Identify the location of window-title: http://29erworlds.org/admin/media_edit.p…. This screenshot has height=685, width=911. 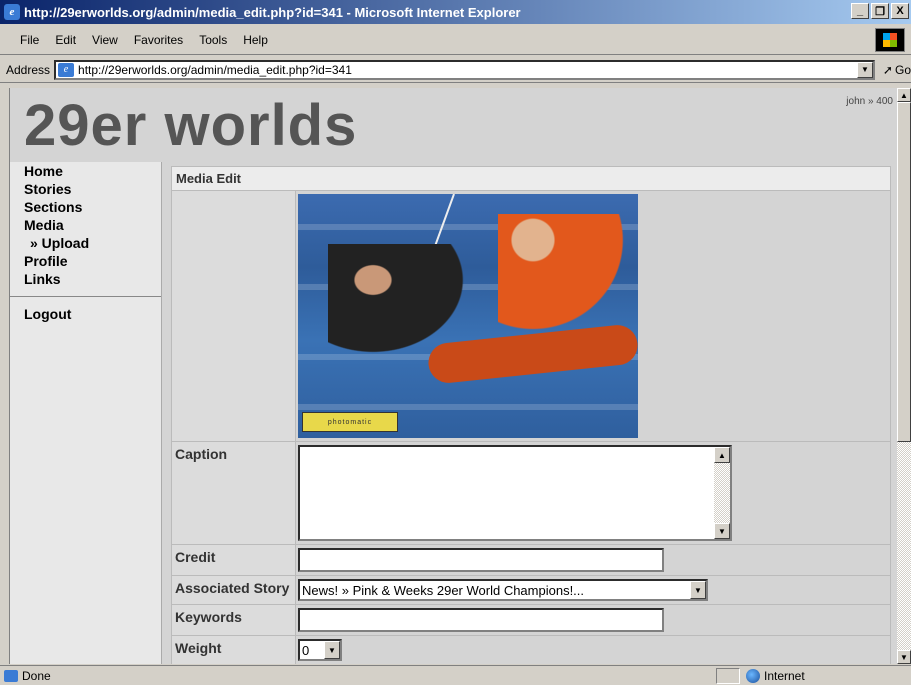
(272, 12).